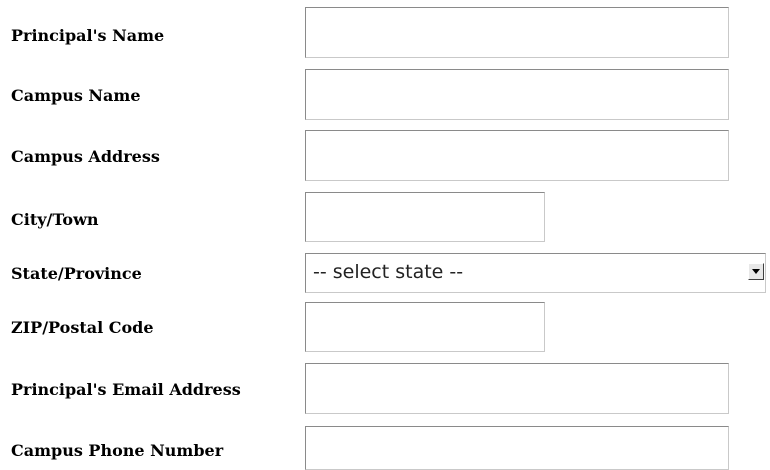 Image resolution: width=770 pixels, height=470 pixels. Describe the element at coordinates (517, 388) in the screenshot. I see `principal-email-input` at that location.